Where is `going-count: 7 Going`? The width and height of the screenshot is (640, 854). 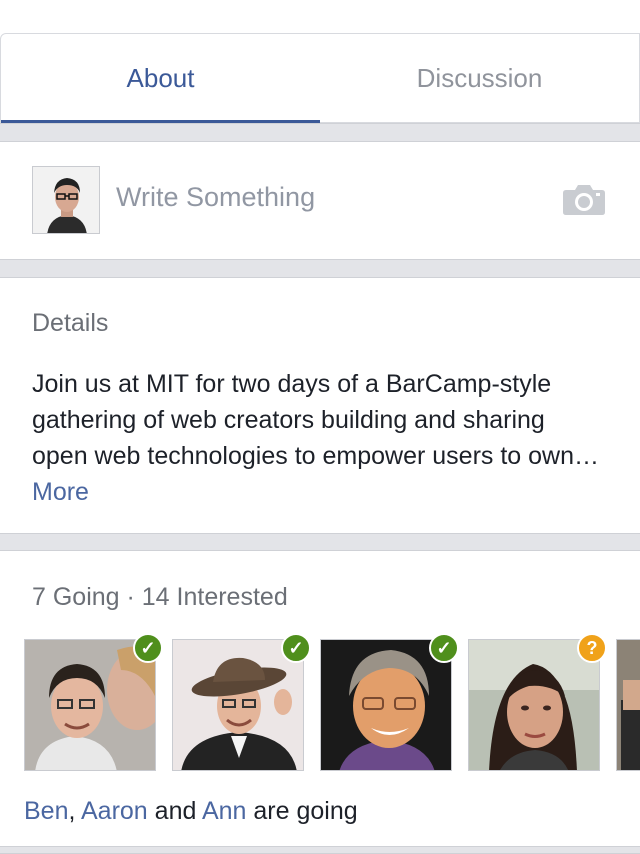
going-count: 7 Going is located at coordinates (76, 597).